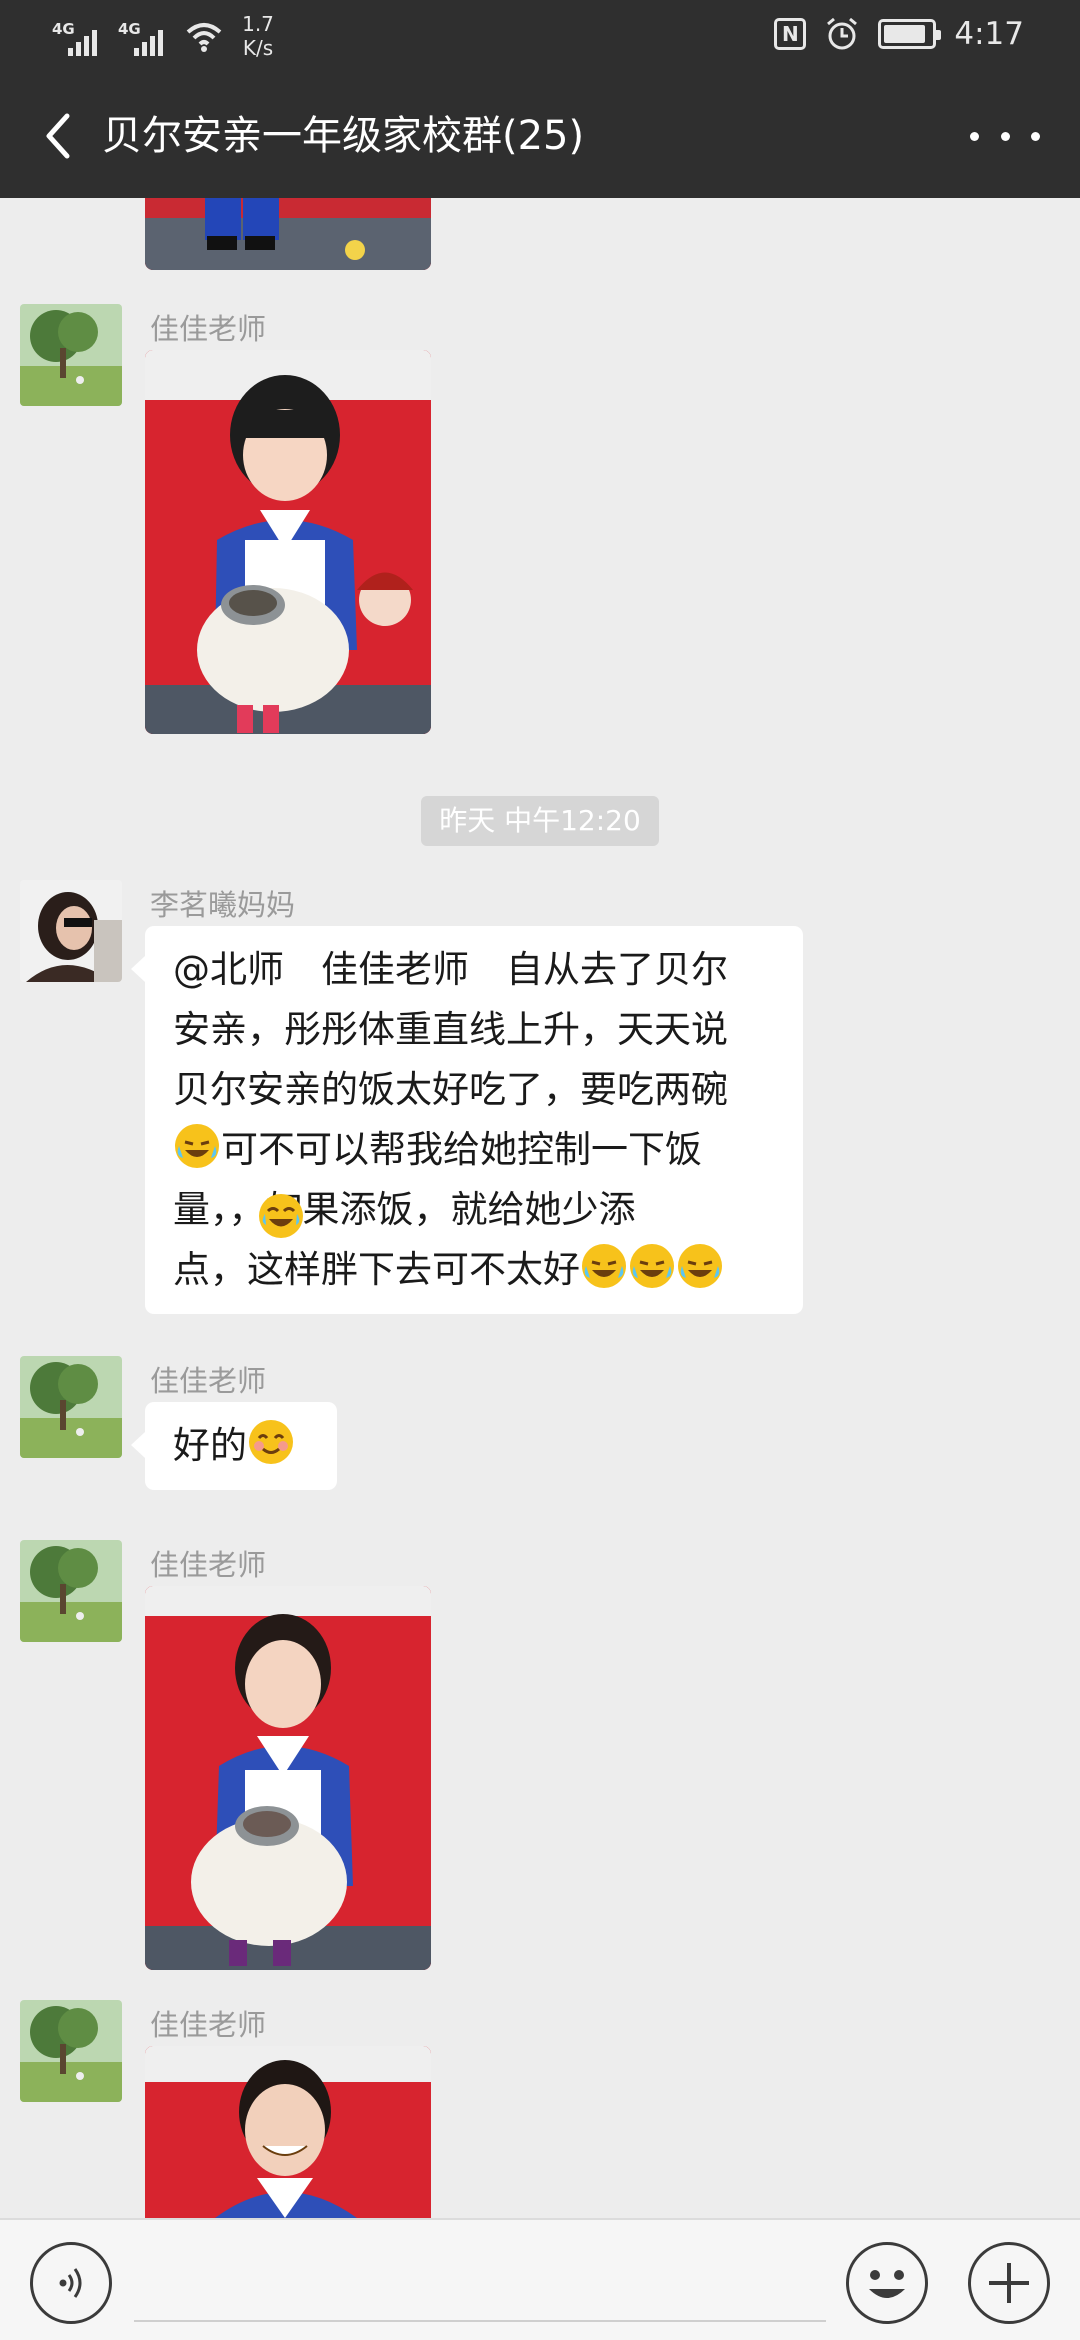  I want to click on alarm-icon, so click(842, 33).